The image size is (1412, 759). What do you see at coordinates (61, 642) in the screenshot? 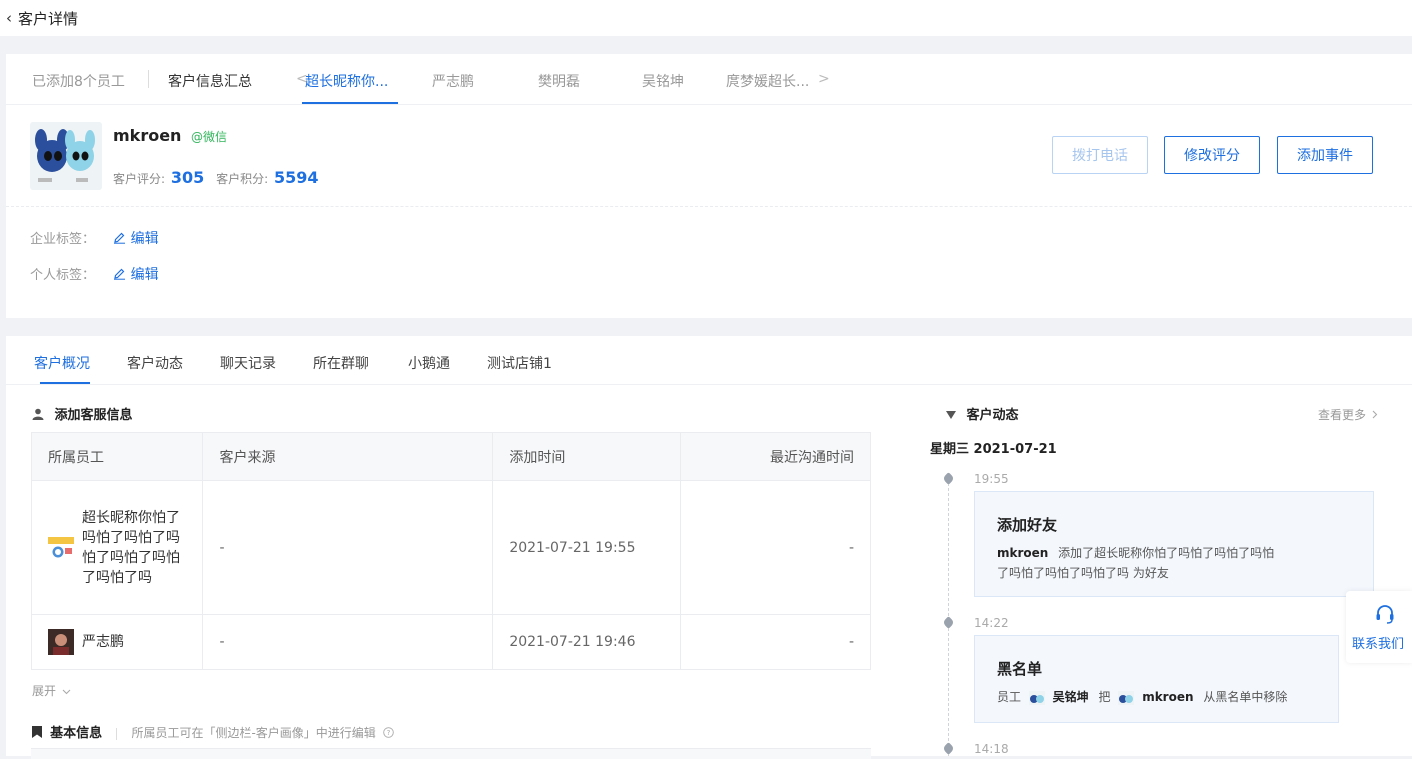
I see `employee-avatar` at bounding box center [61, 642].